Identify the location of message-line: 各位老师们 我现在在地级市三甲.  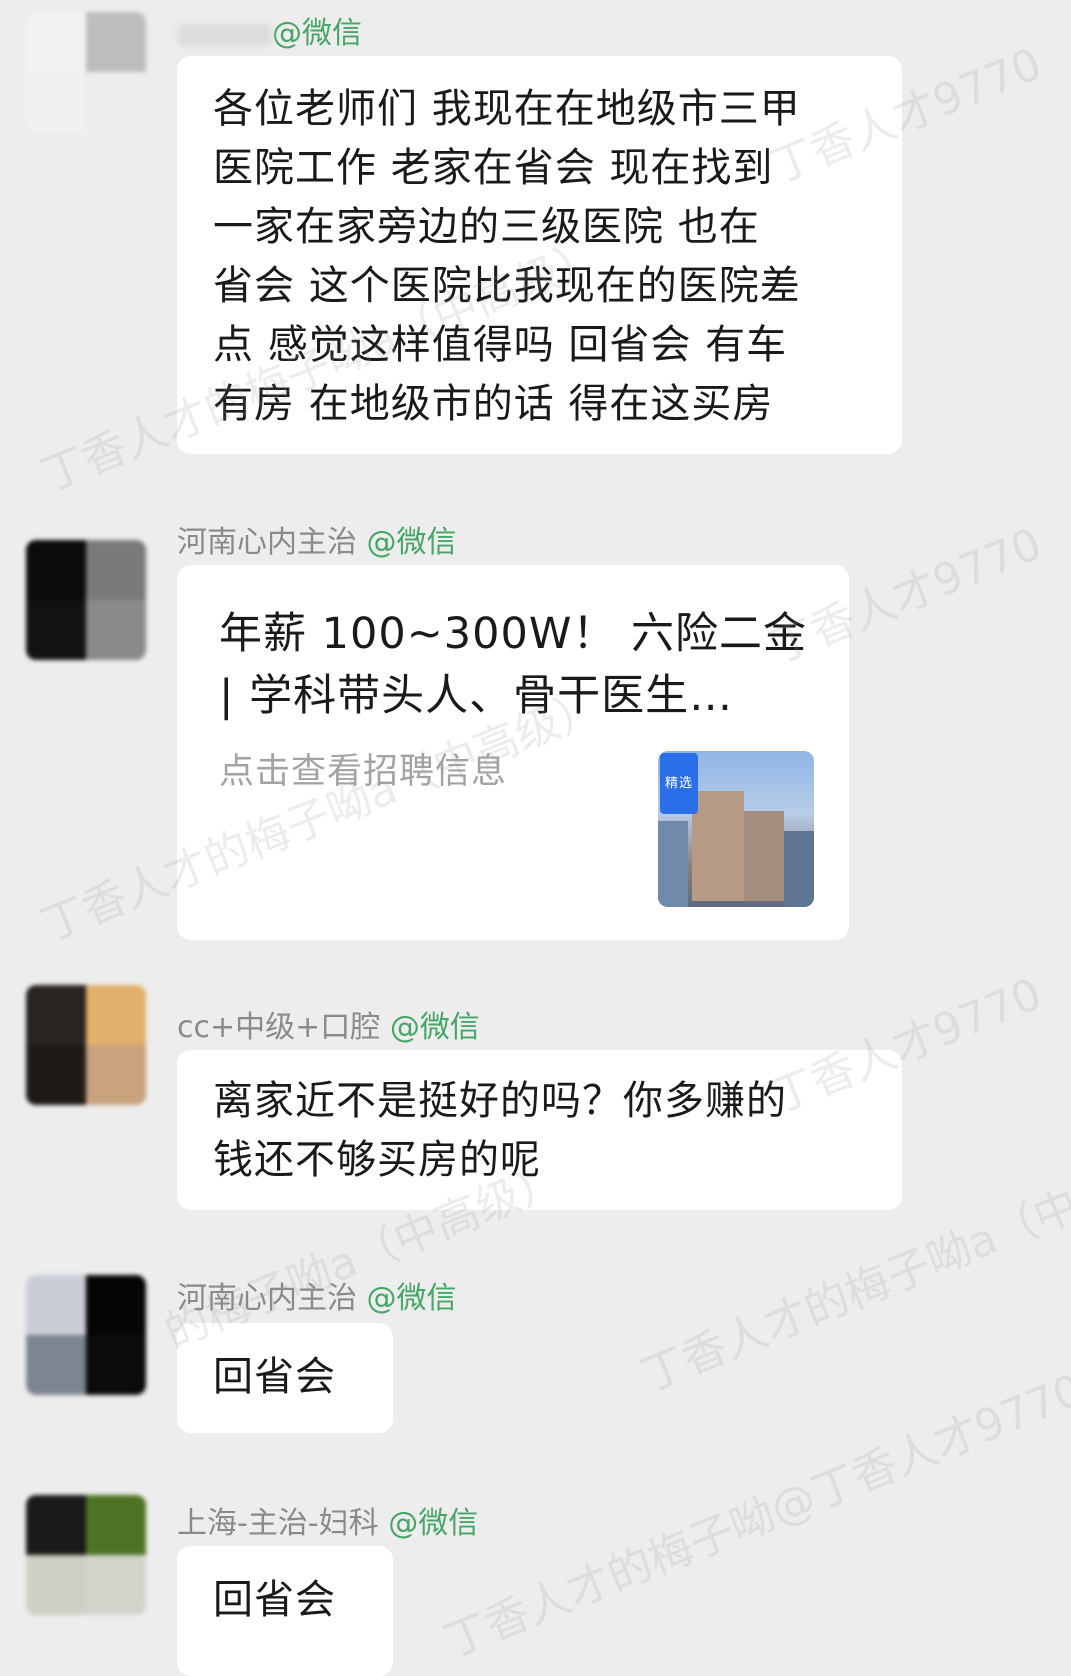
(507, 109).